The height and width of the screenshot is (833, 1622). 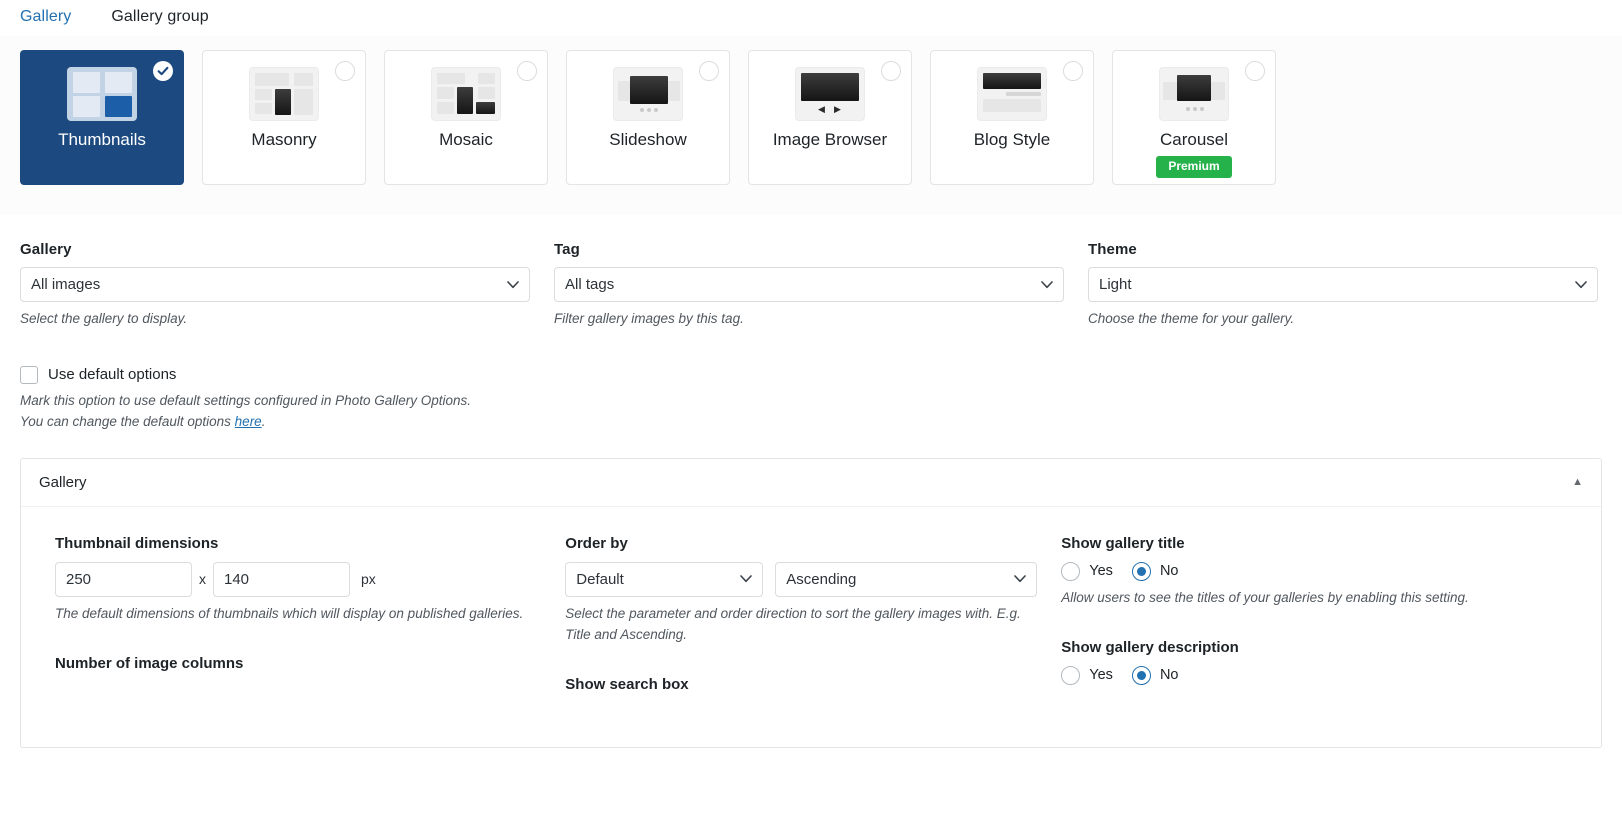 I want to click on collapse-caret-icon: ▲, so click(x=1577, y=482).